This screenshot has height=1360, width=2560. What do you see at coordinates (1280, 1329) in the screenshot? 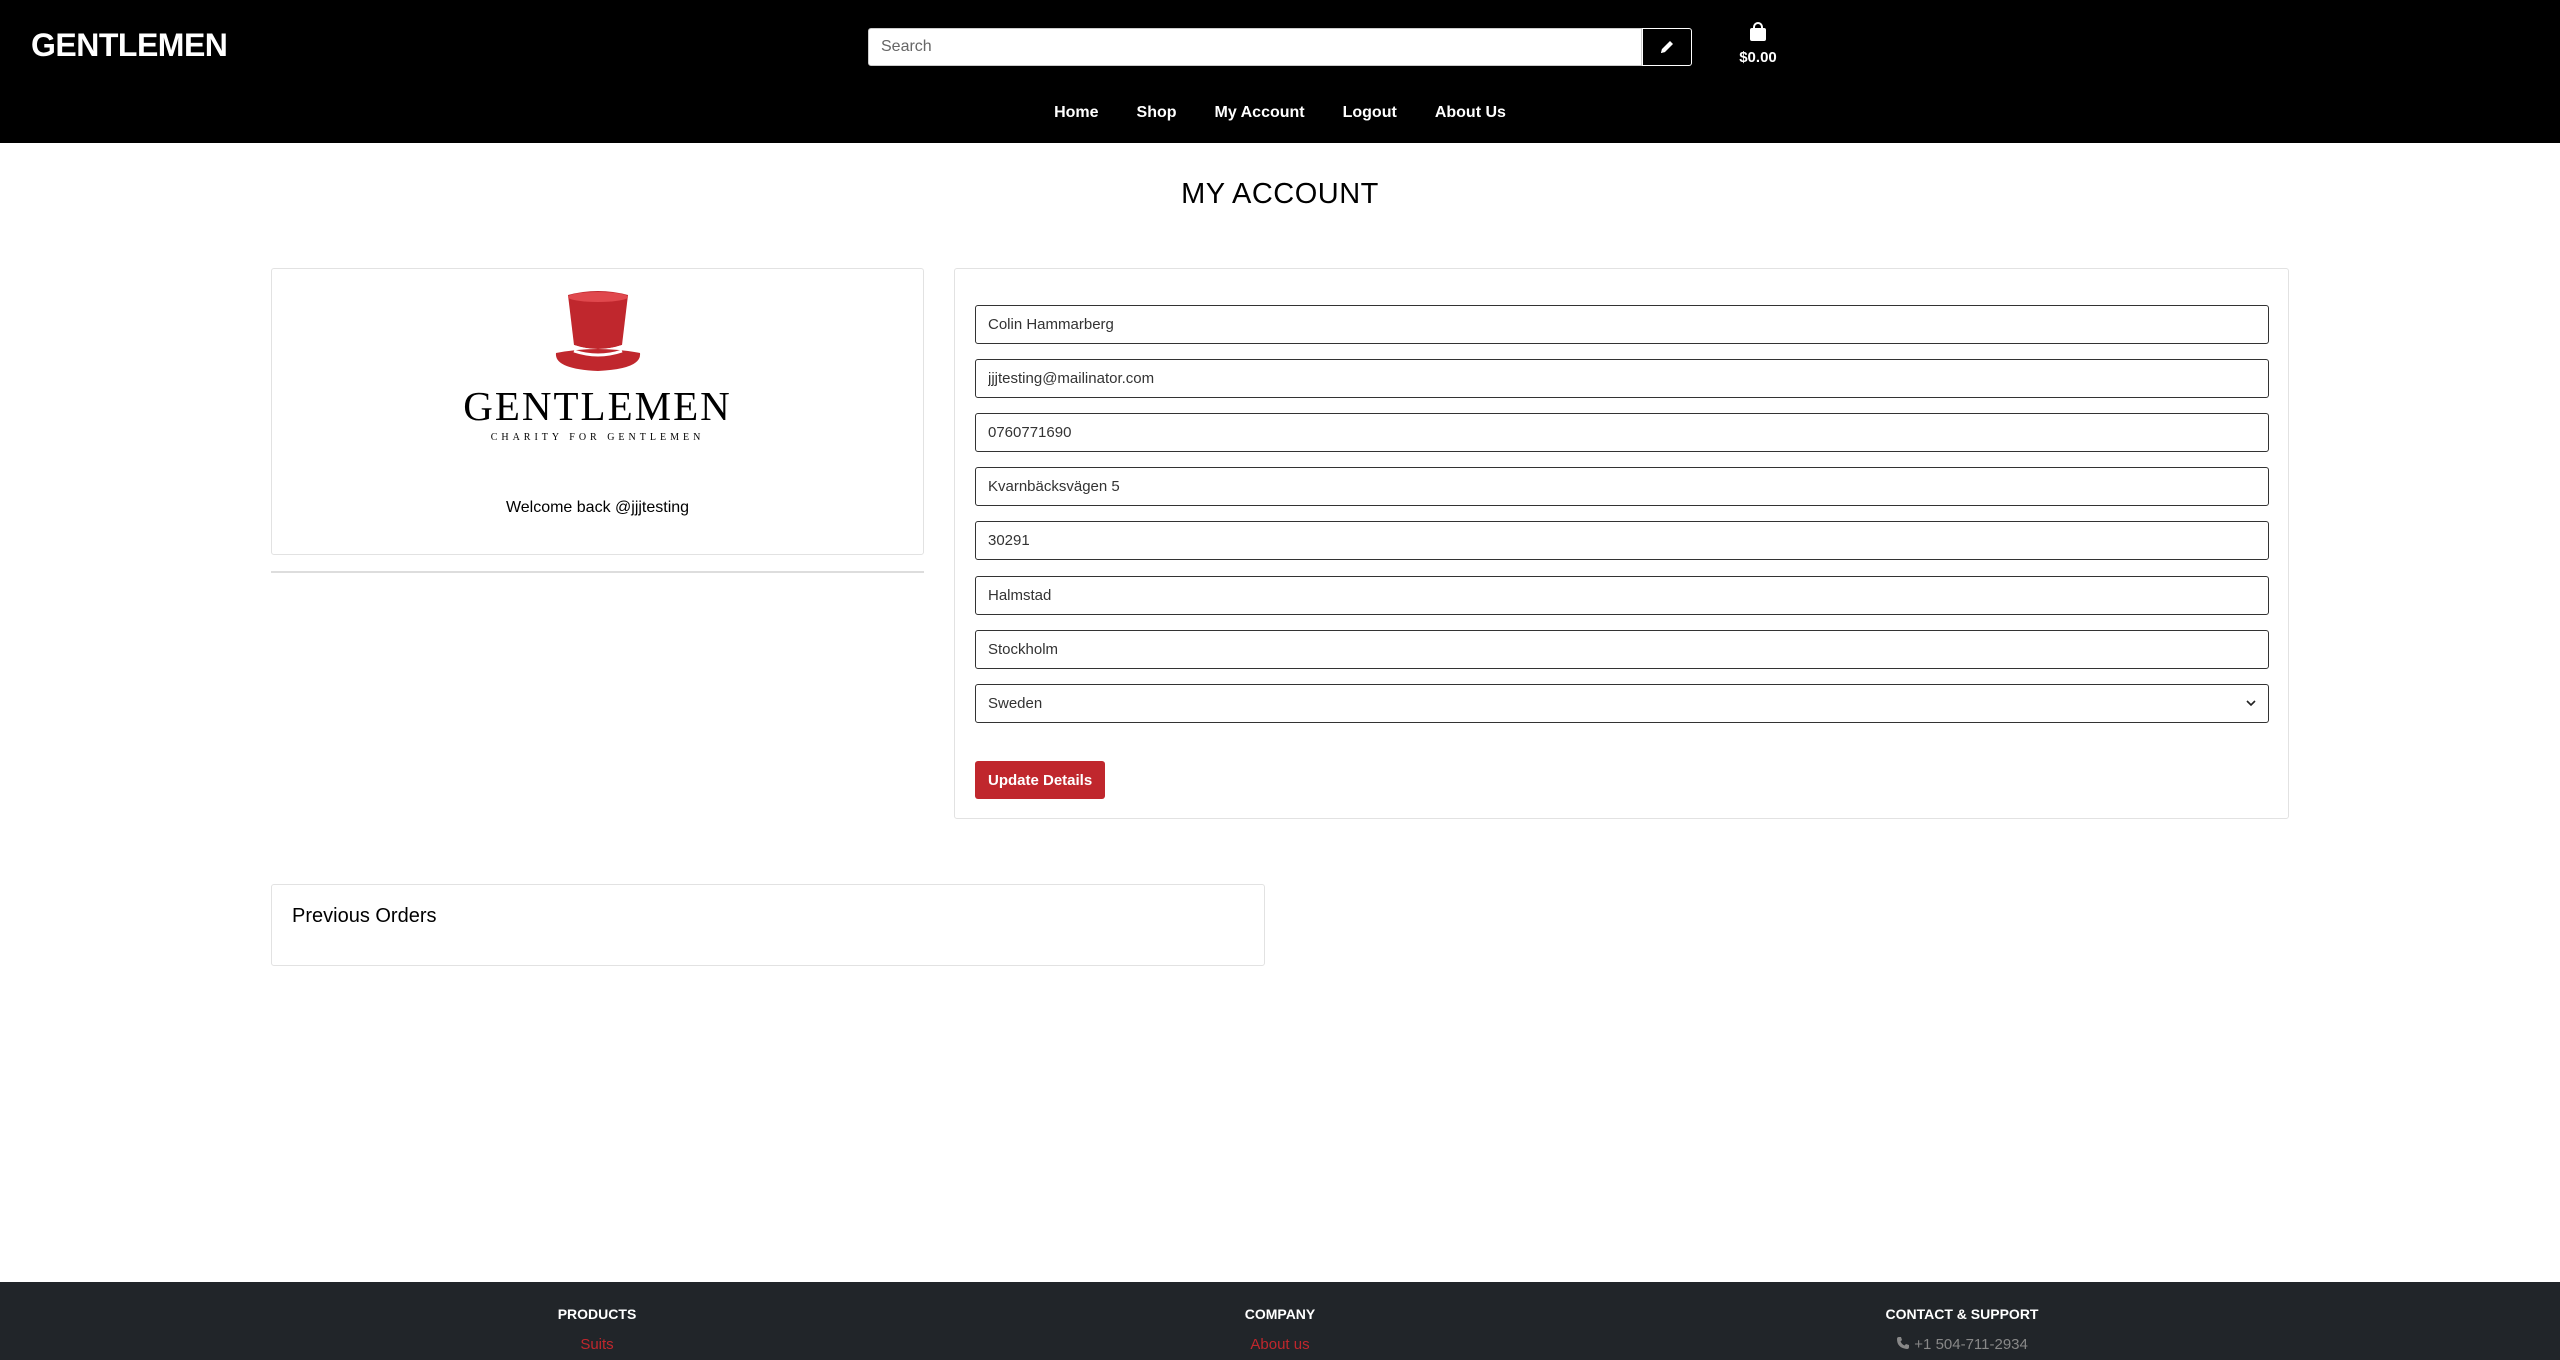
I see `footer-company: COMPANY About us` at bounding box center [1280, 1329].